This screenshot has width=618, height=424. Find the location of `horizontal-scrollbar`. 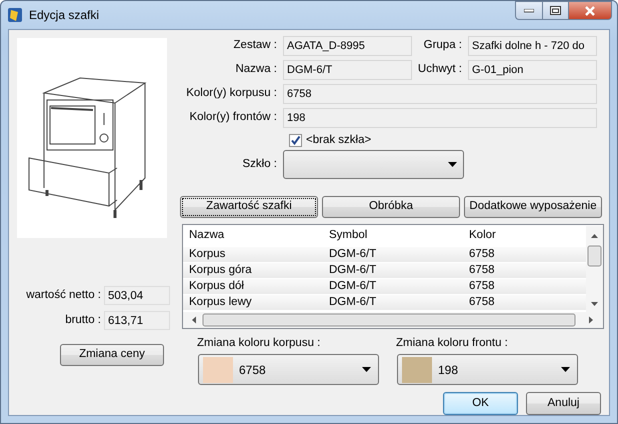

horizontal-scrollbar is located at coordinates (393, 320).